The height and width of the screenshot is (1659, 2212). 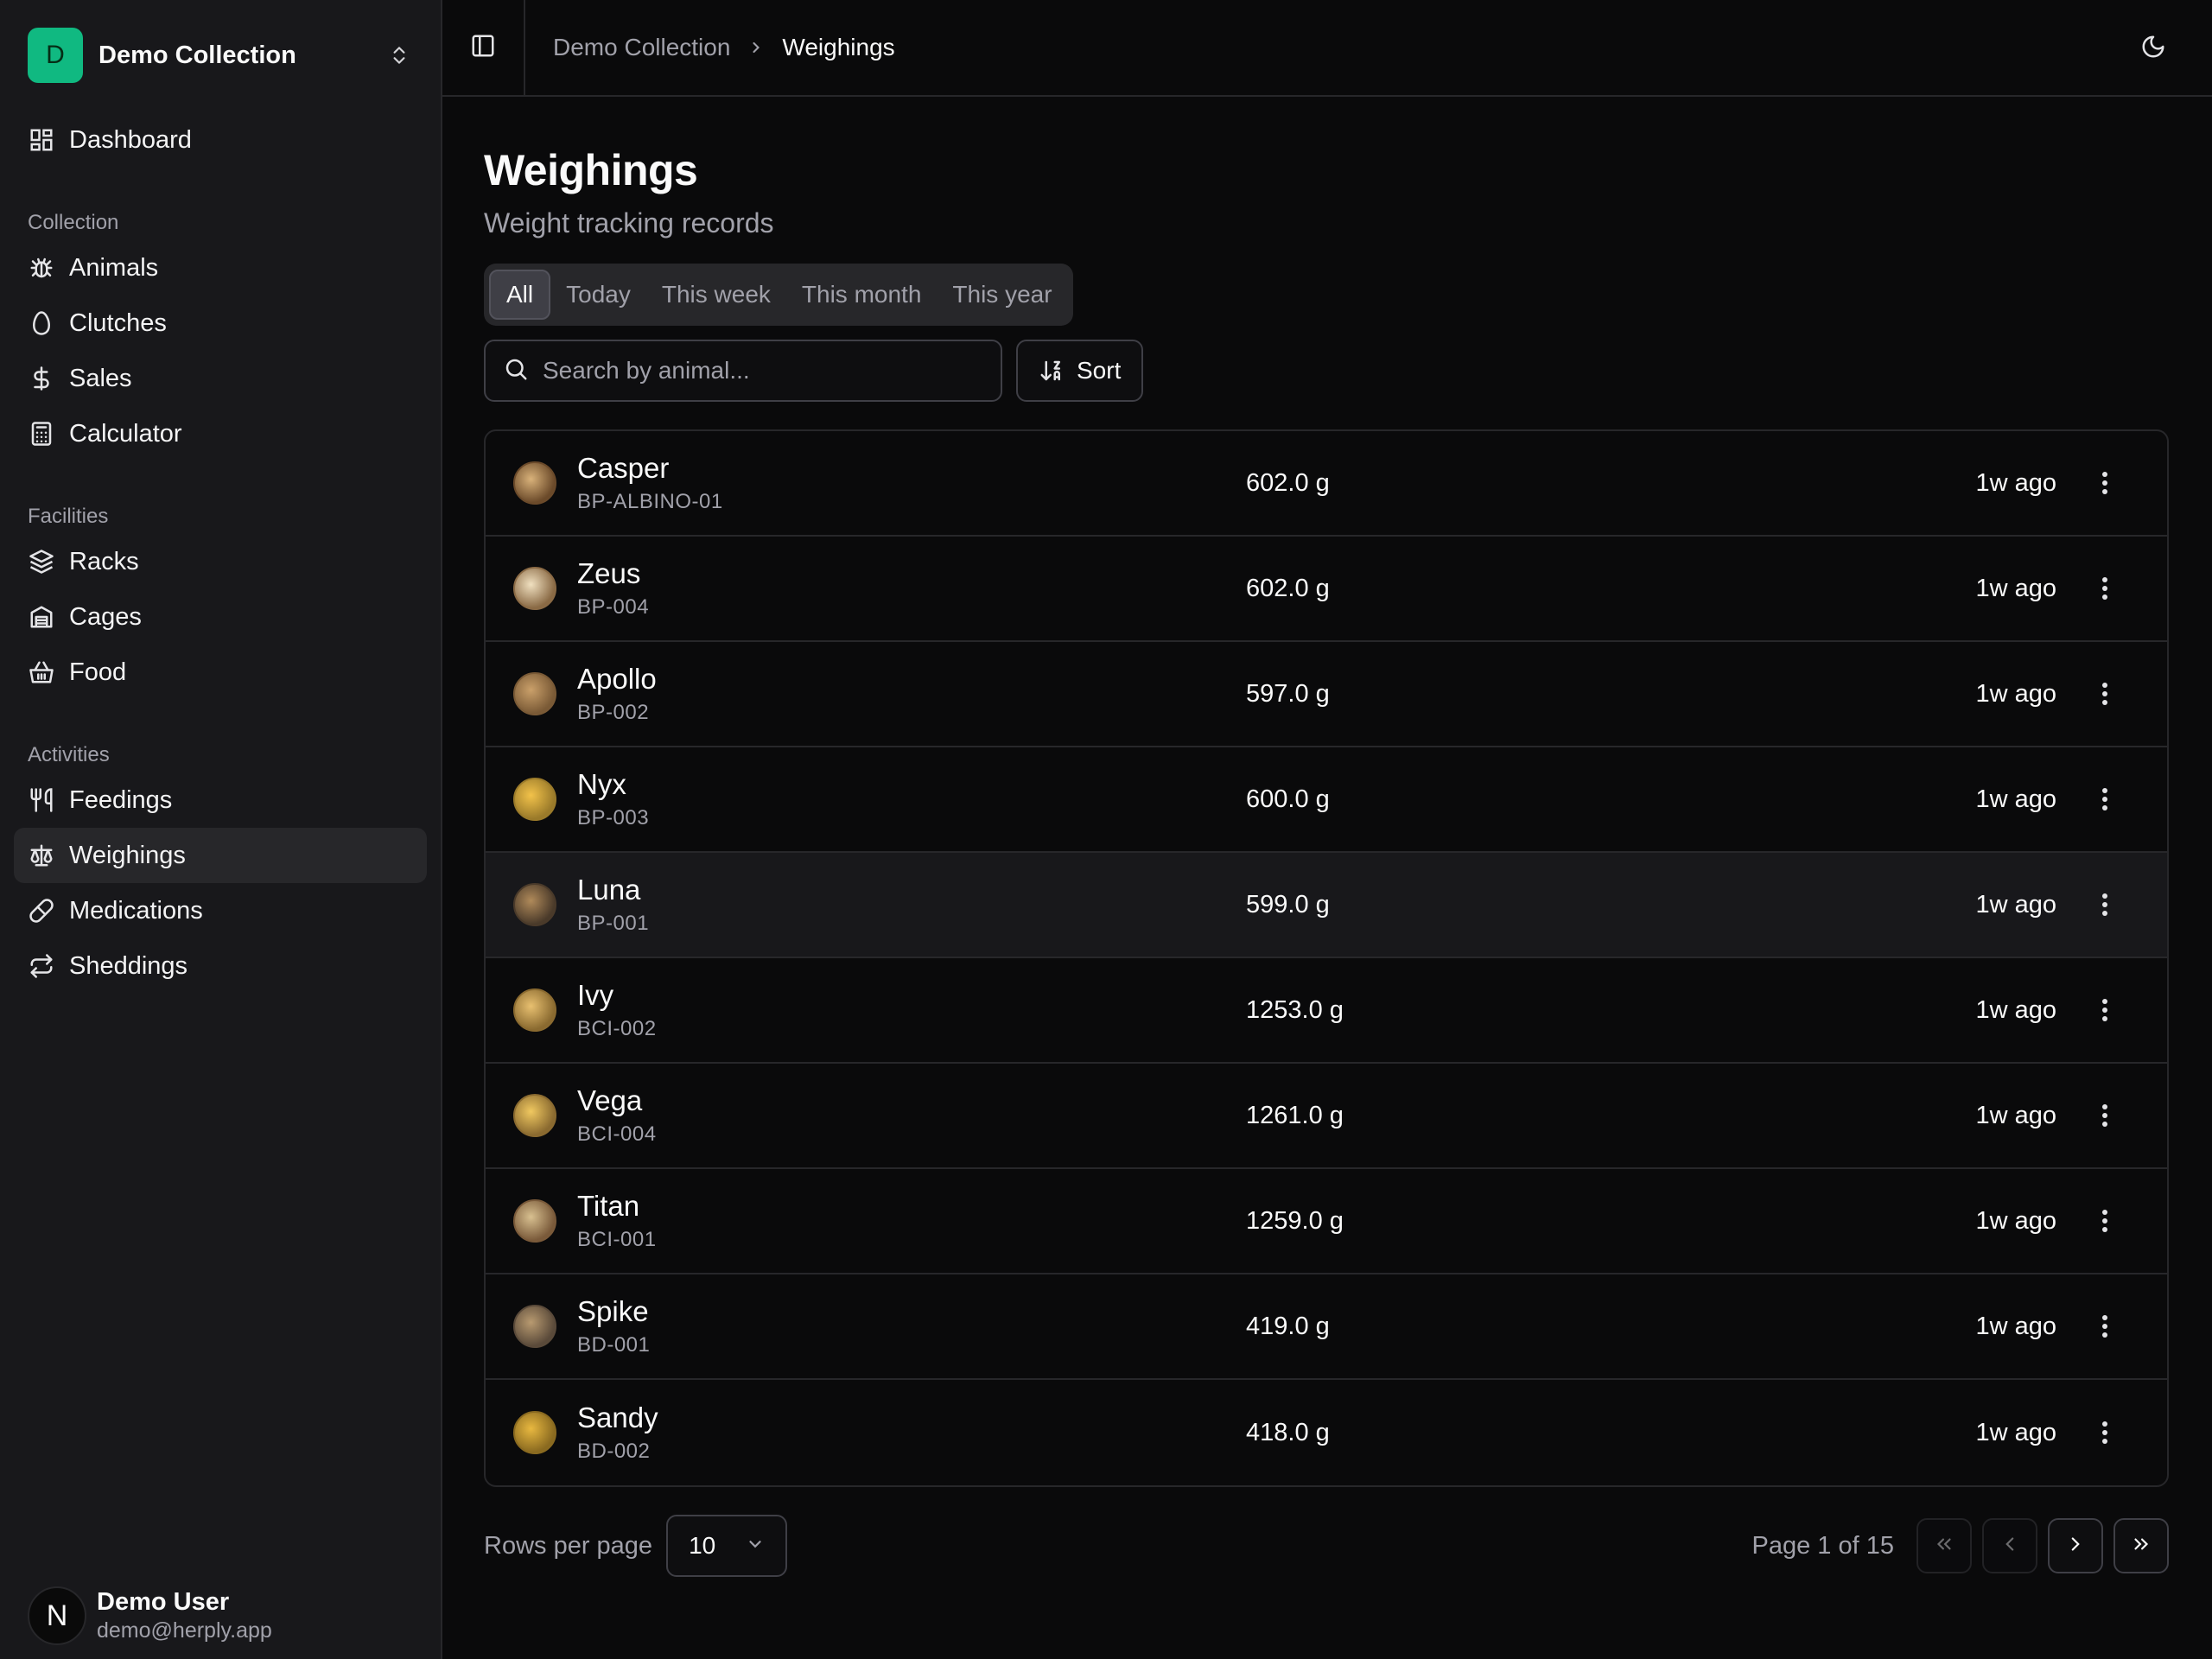 I want to click on animal-name: Casper, so click(x=901, y=468).